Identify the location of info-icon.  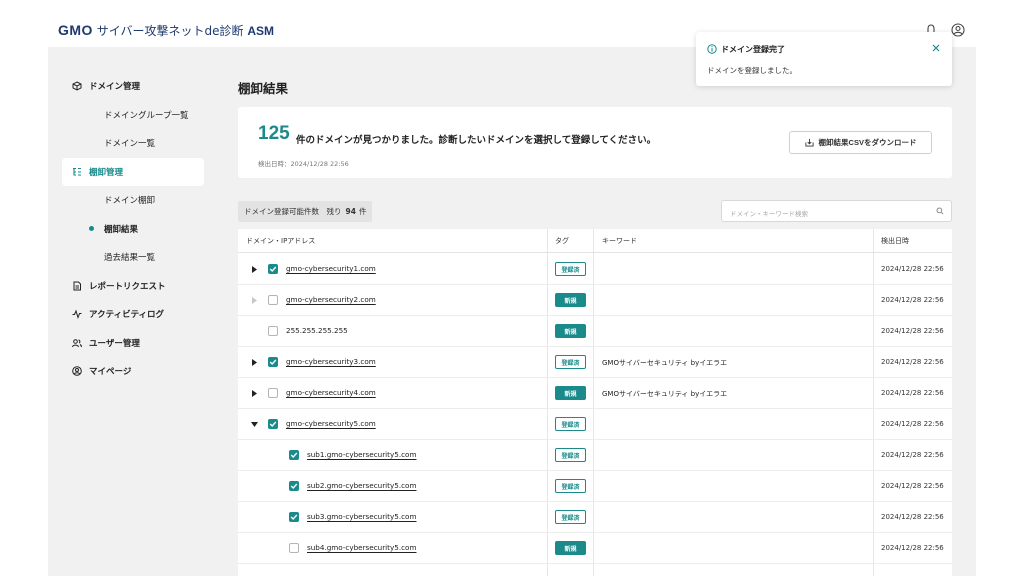
(712, 49).